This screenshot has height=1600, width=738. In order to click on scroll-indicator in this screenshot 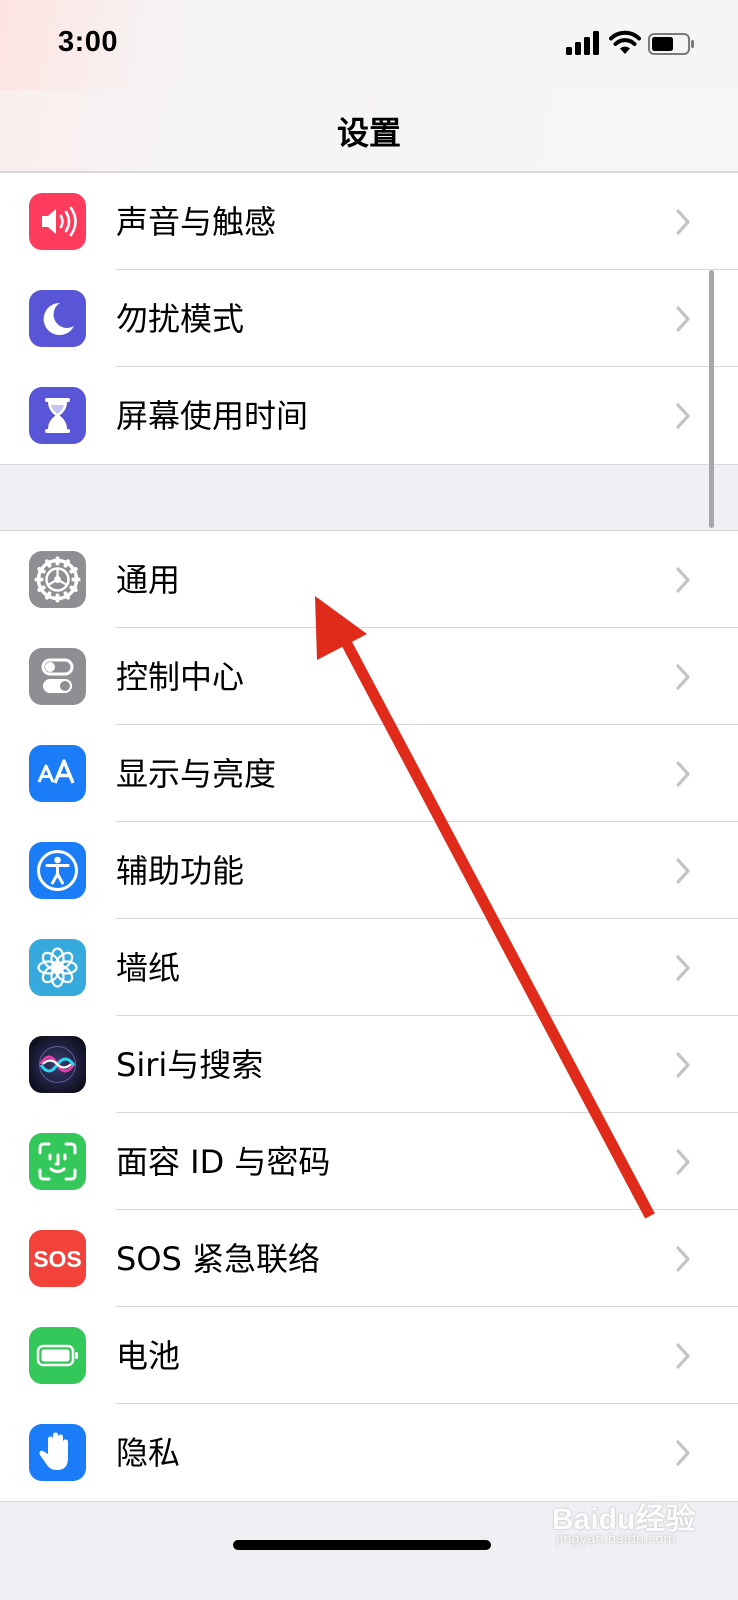, I will do `click(711, 399)`.